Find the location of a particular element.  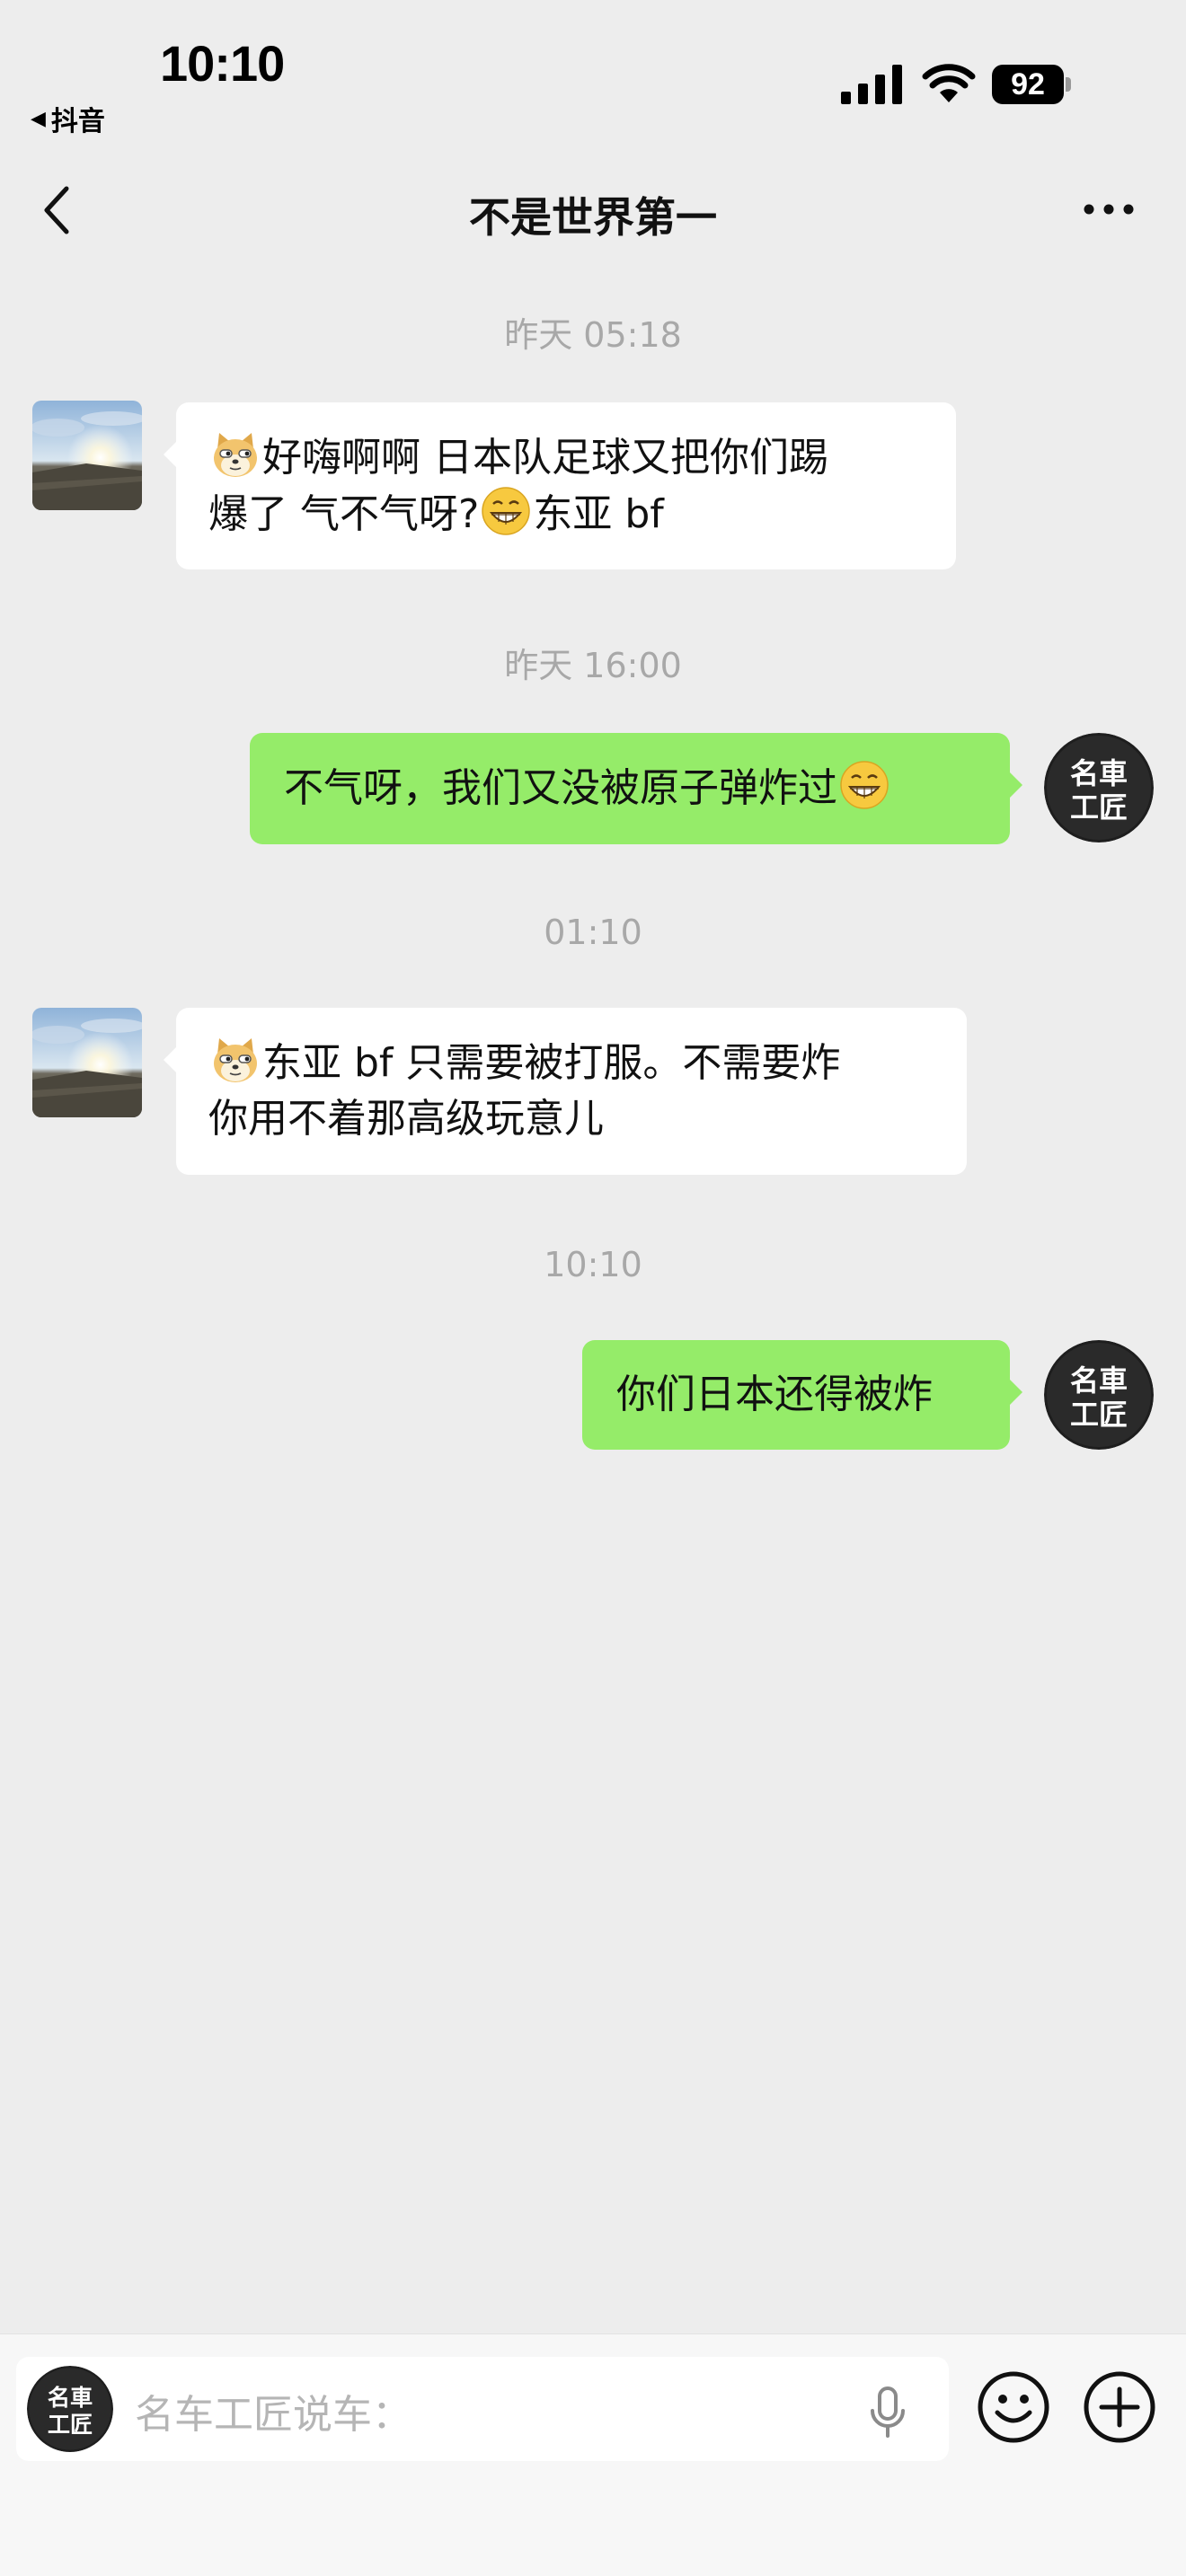

back-app-label: 抖音 is located at coordinates (77, 121).